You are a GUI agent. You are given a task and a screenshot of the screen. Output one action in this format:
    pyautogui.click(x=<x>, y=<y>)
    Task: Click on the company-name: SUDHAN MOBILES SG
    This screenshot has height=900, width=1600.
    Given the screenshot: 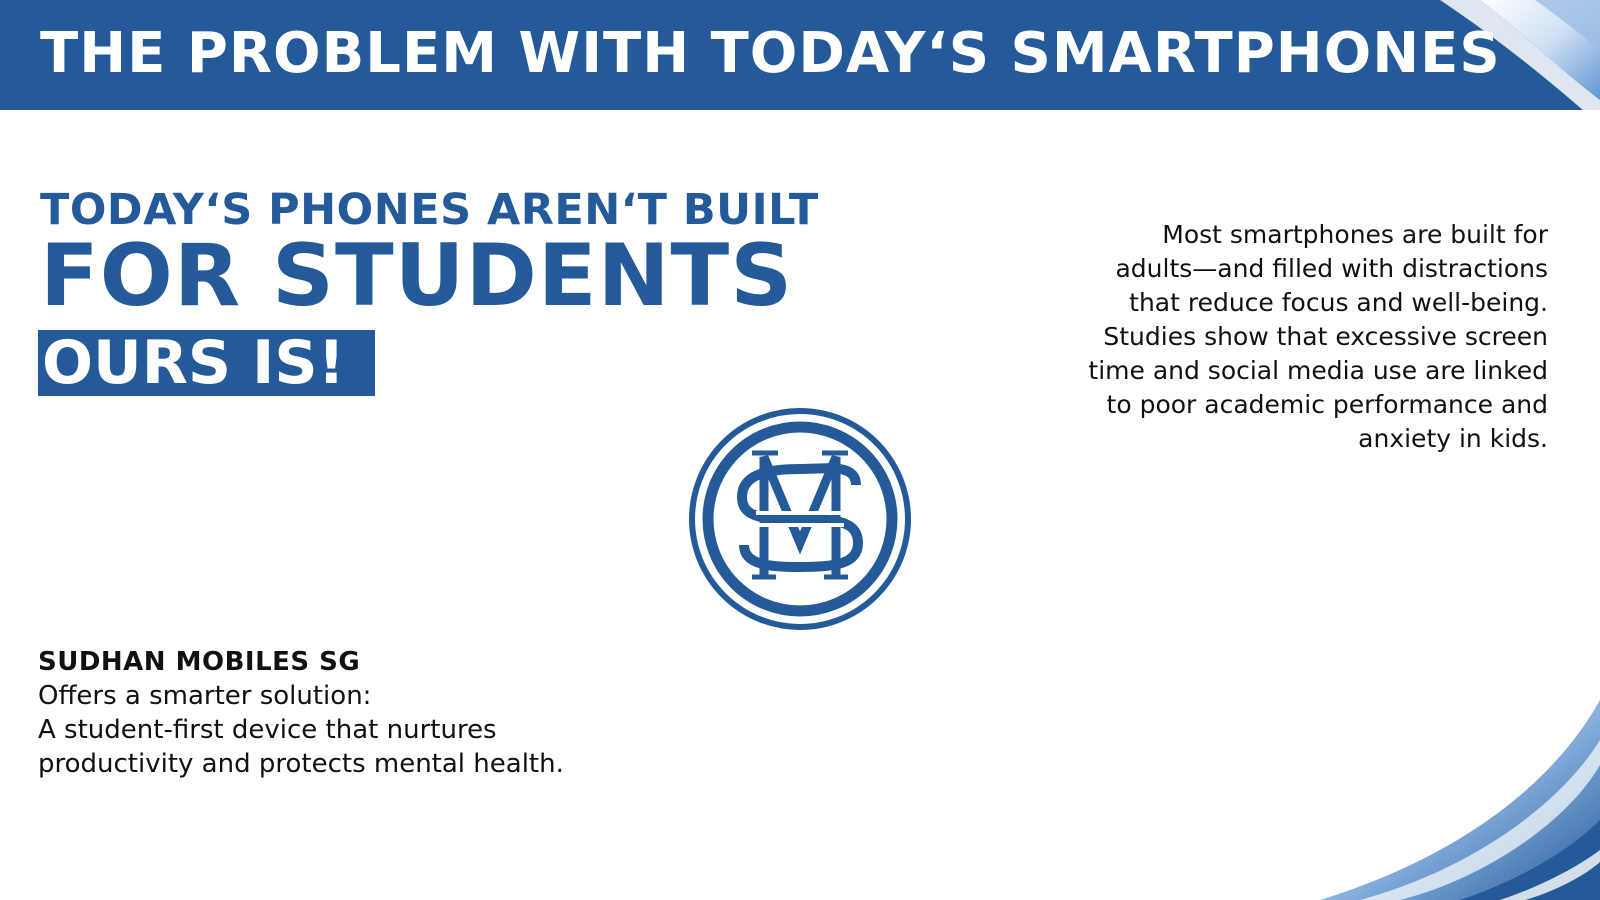 What is the action you would take?
    pyautogui.click(x=199, y=662)
    